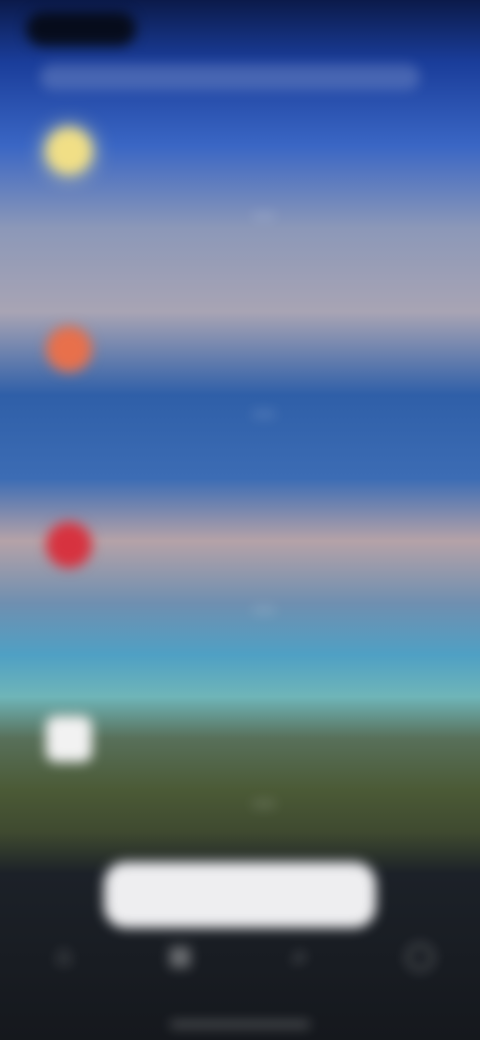 The image size is (480, 1040). I want to click on grid-icon: ▦, so click(180, 955).